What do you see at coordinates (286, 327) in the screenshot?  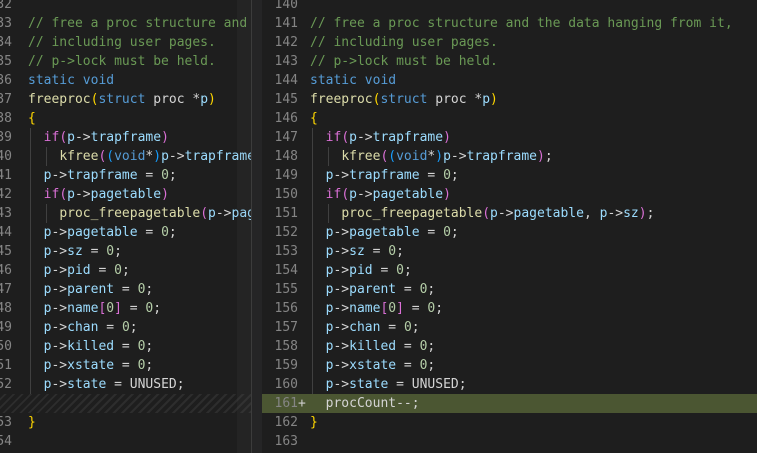 I see `line-number: 157` at bounding box center [286, 327].